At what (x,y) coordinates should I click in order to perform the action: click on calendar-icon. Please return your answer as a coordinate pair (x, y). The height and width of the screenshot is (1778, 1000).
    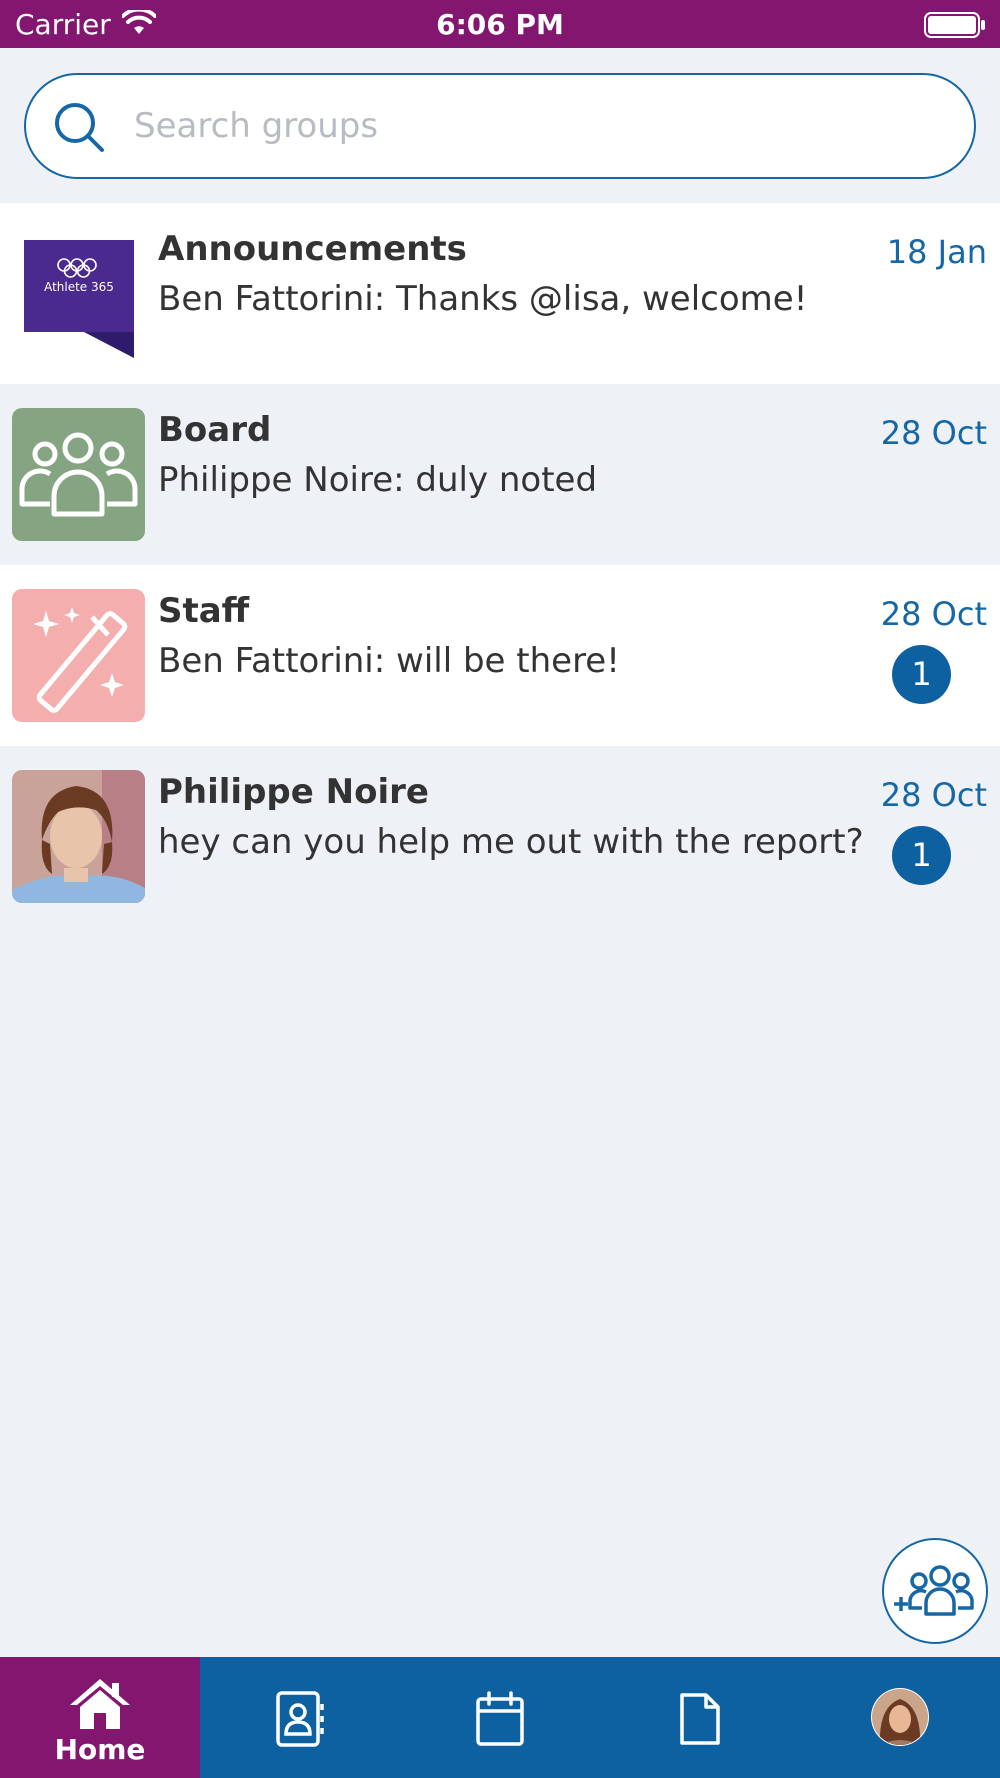
    Looking at the image, I should click on (500, 1718).